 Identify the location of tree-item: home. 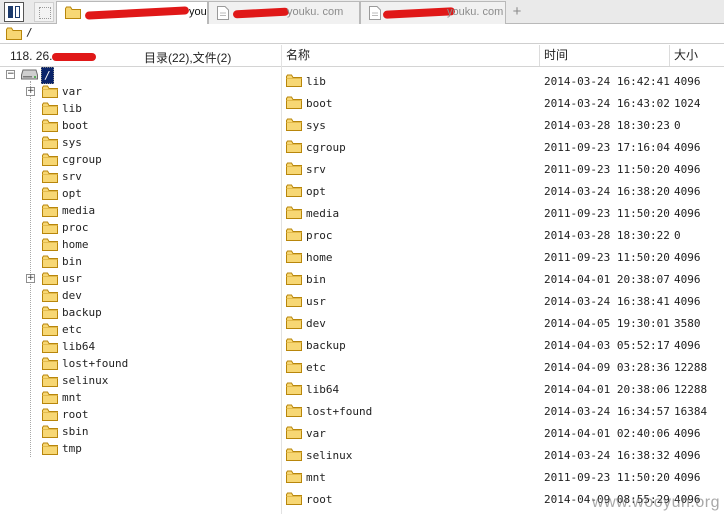
(141, 245).